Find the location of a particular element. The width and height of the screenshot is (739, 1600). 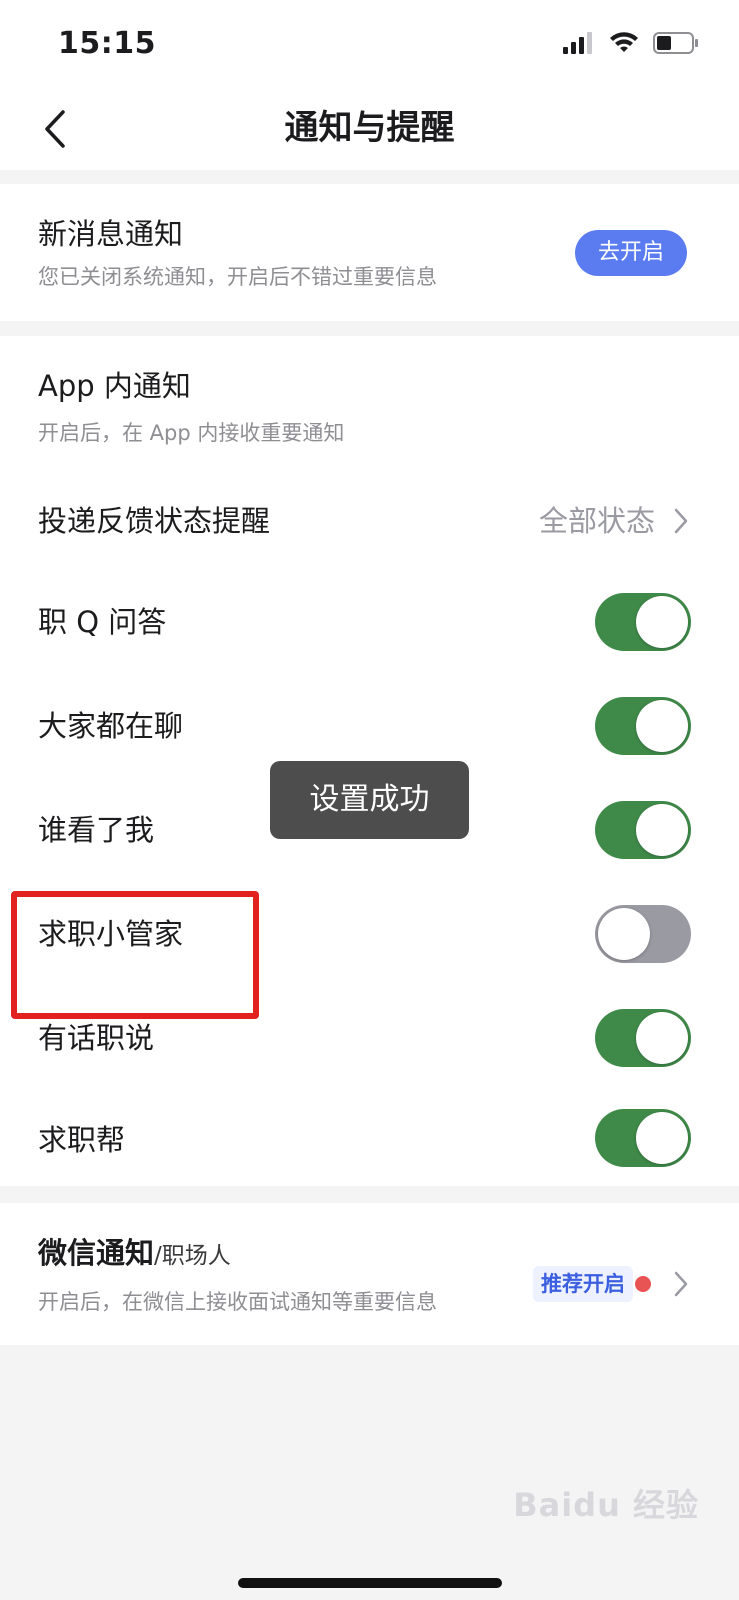

enable-notification-button: 去开启 is located at coordinates (631, 253).